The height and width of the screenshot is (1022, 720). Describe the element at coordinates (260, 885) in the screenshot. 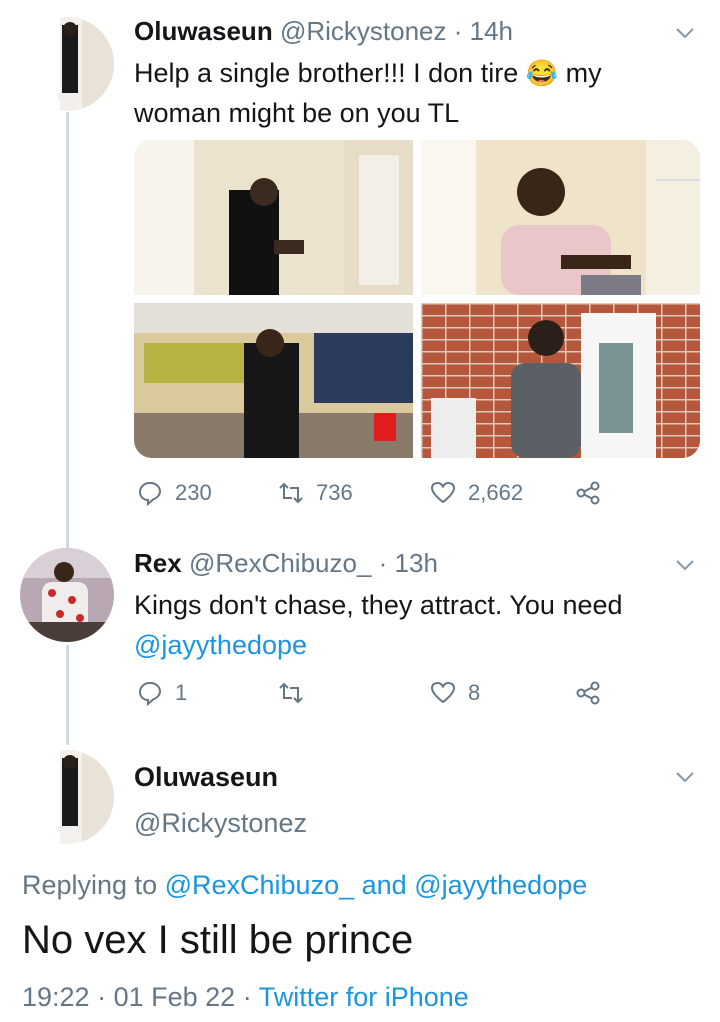

I see `mention-link: @RexChibuzo_` at that location.